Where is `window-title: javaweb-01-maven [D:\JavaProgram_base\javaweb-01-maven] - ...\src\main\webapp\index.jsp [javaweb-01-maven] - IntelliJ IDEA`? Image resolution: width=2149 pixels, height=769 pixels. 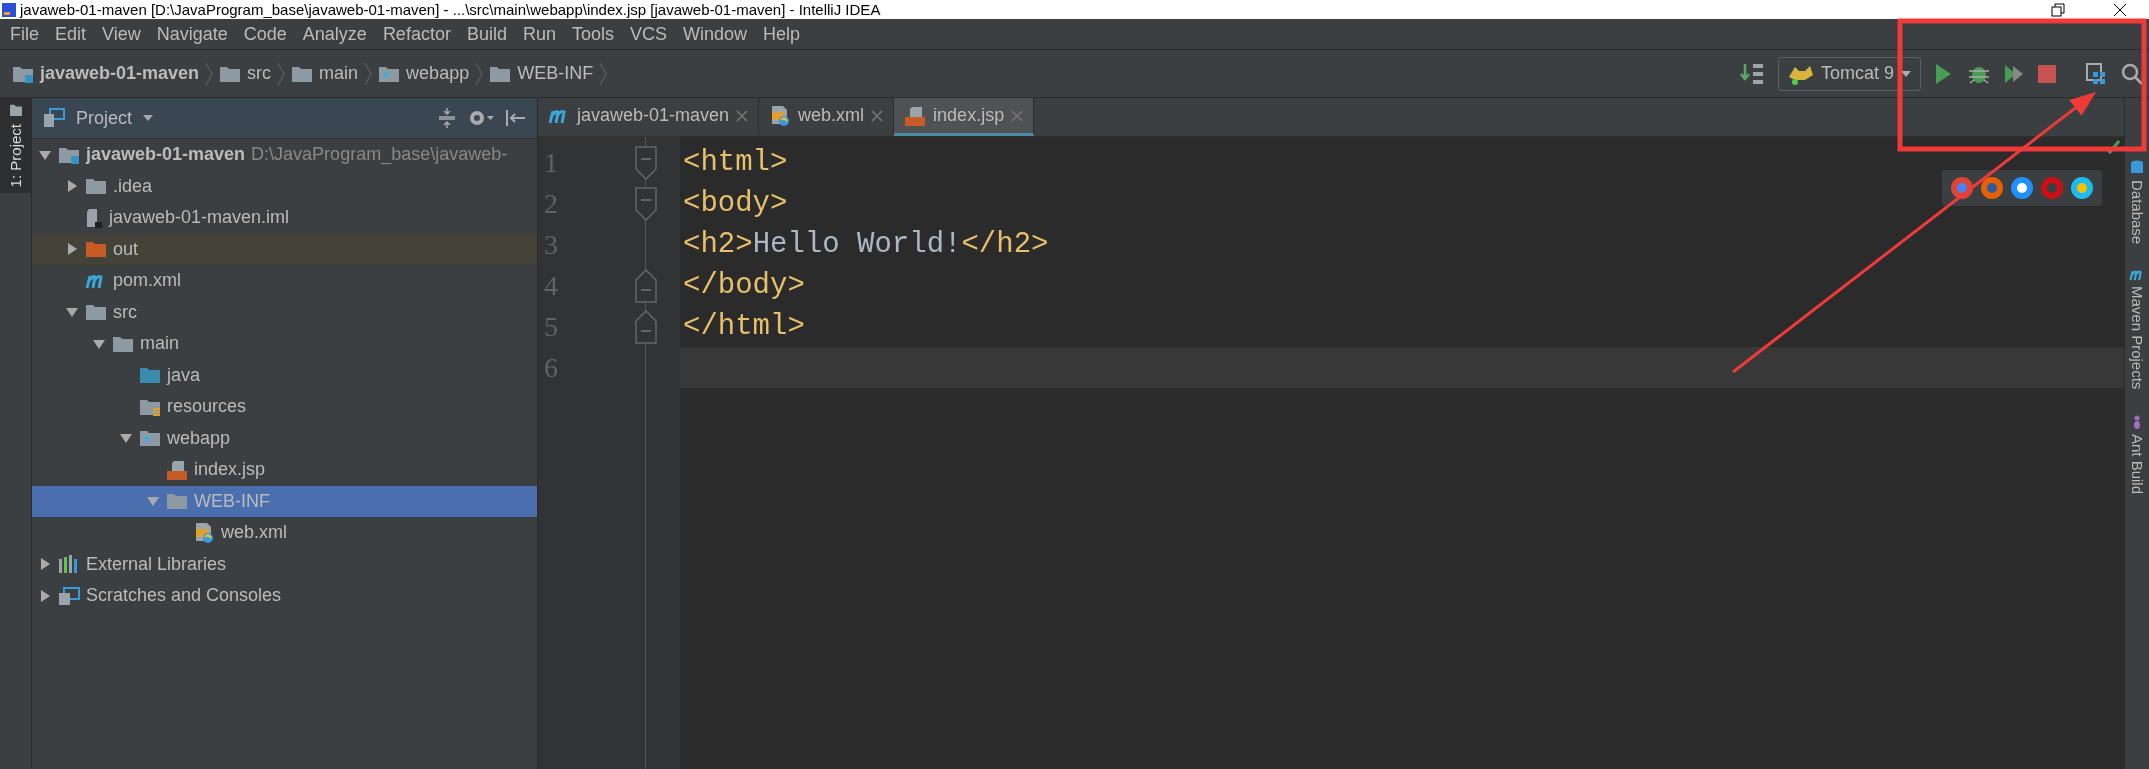 window-title: javaweb-01-maven [D:\JavaProgram_base\javaweb-01-maven] - ...\src\main\webapp\index.jsp [javaweb-01-maven] - IntelliJ IDEA is located at coordinates (451, 9).